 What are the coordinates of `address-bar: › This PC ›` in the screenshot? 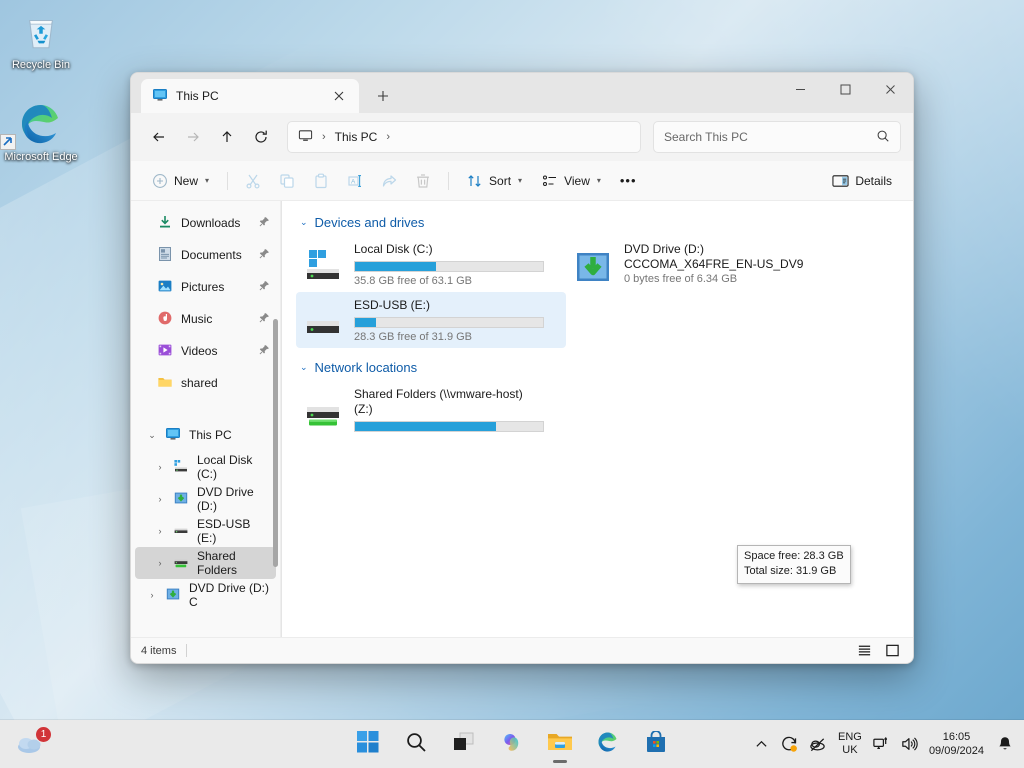 It's located at (464, 137).